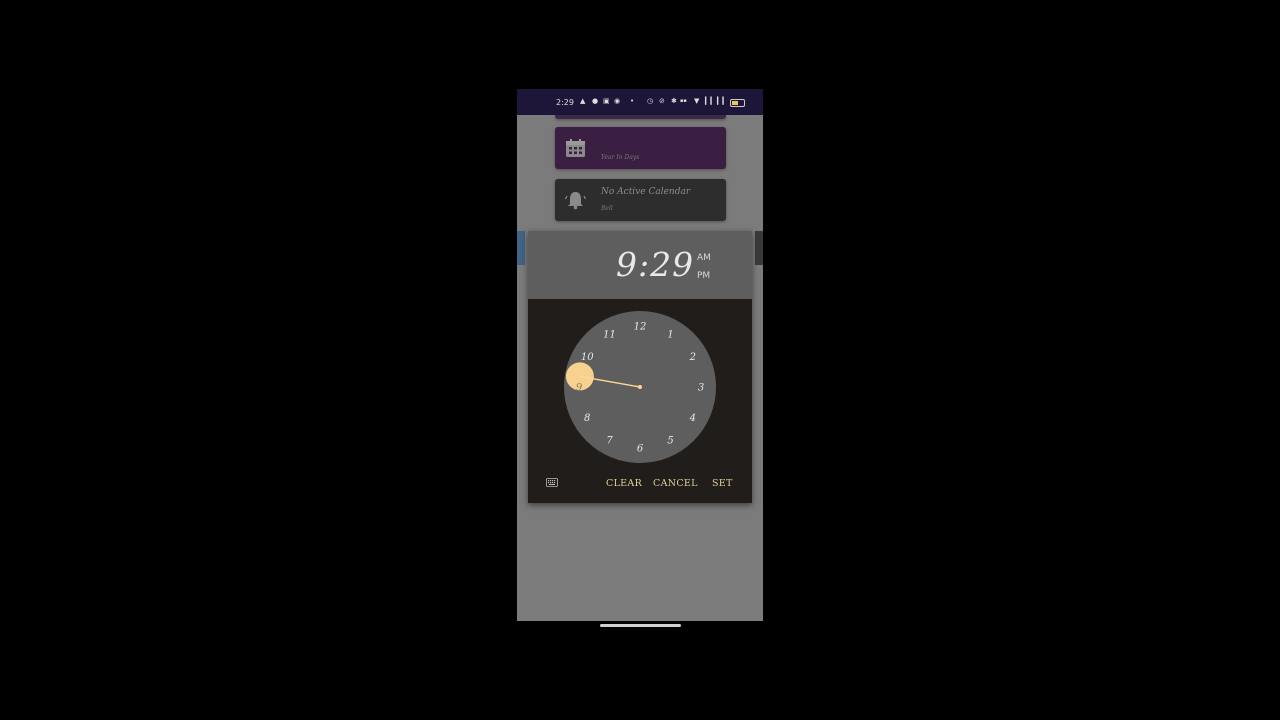  What do you see at coordinates (552, 482) in the screenshot?
I see `keyboard-icon` at bounding box center [552, 482].